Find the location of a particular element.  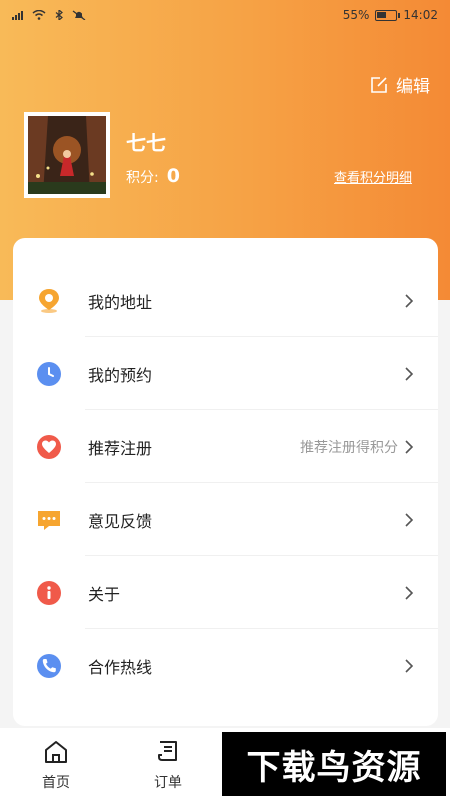

edit-button: 编辑 is located at coordinates (400, 84).